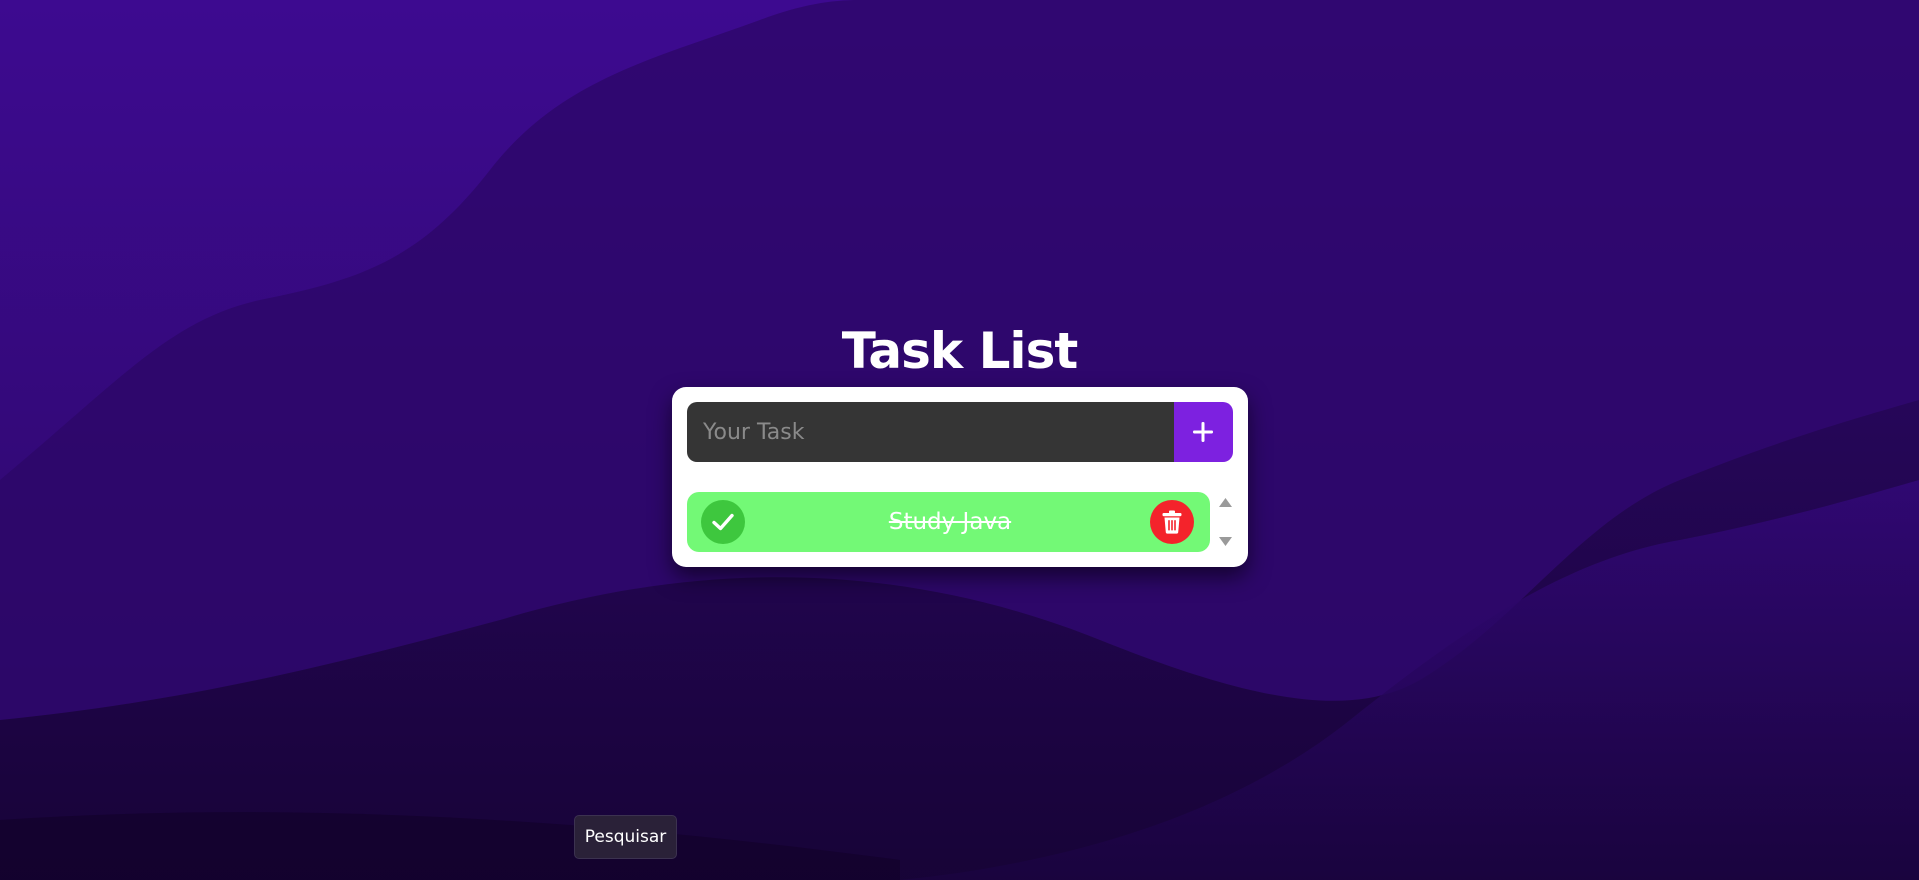 The height and width of the screenshot is (880, 1919). I want to click on caret-down-icon, so click(1225, 541).